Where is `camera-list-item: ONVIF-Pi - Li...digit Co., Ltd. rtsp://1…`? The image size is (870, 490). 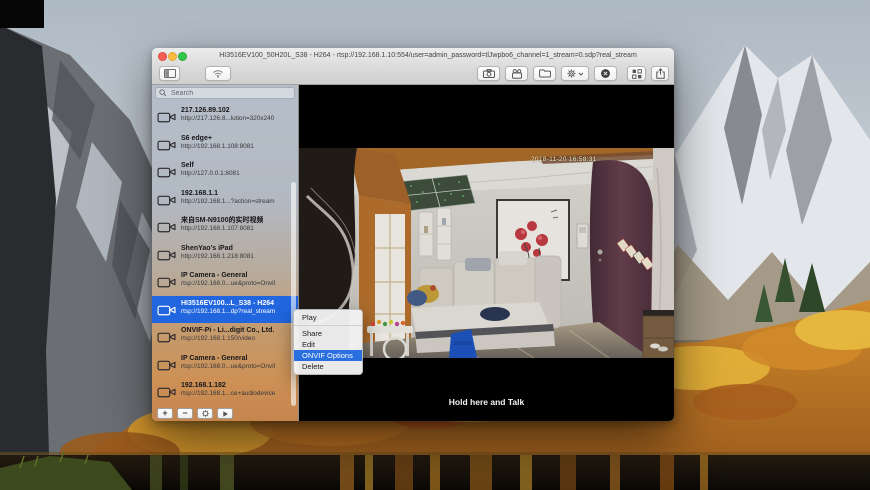 camera-list-item: ONVIF-Pi - Li...digit Co., Ltd. rtsp://1… is located at coordinates (225, 337).